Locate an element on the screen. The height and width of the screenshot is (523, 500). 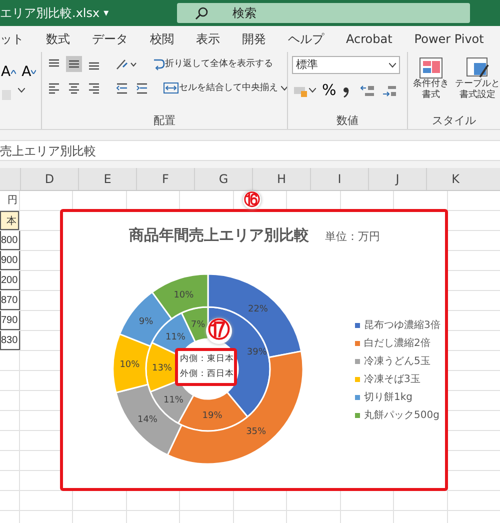
legend-label: 冷凍そば3玉 is located at coordinates (392, 379).